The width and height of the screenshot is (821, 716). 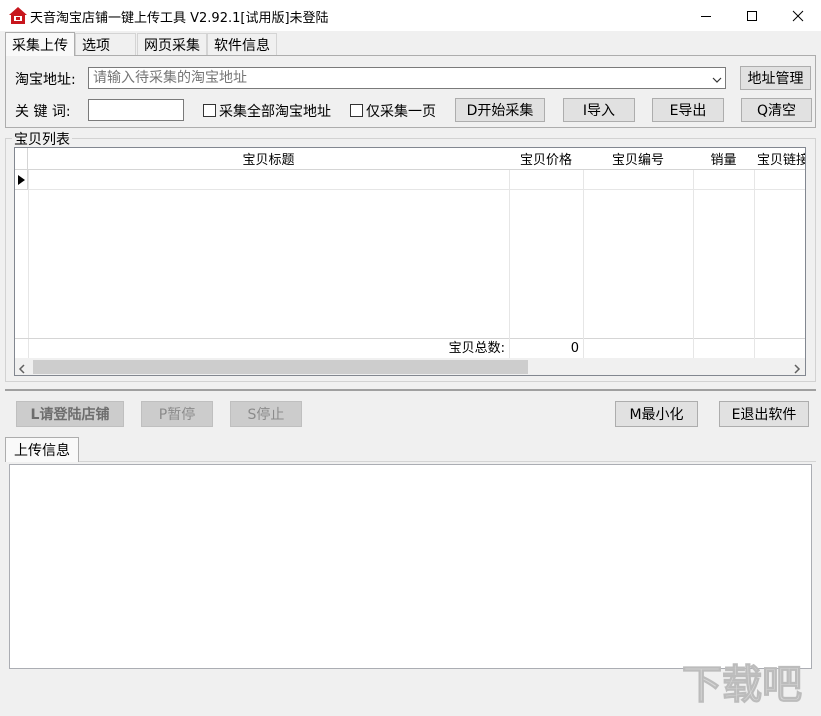 What do you see at coordinates (275, 111) in the screenshot?
I see `collect-all-label: 采集全部淘宝地址` at bounding box center [275, 111].